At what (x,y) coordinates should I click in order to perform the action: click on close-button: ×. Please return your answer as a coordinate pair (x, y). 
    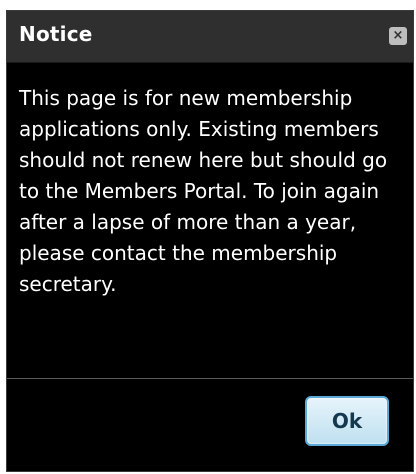
    Looking at the image, I should click on (398, 36).